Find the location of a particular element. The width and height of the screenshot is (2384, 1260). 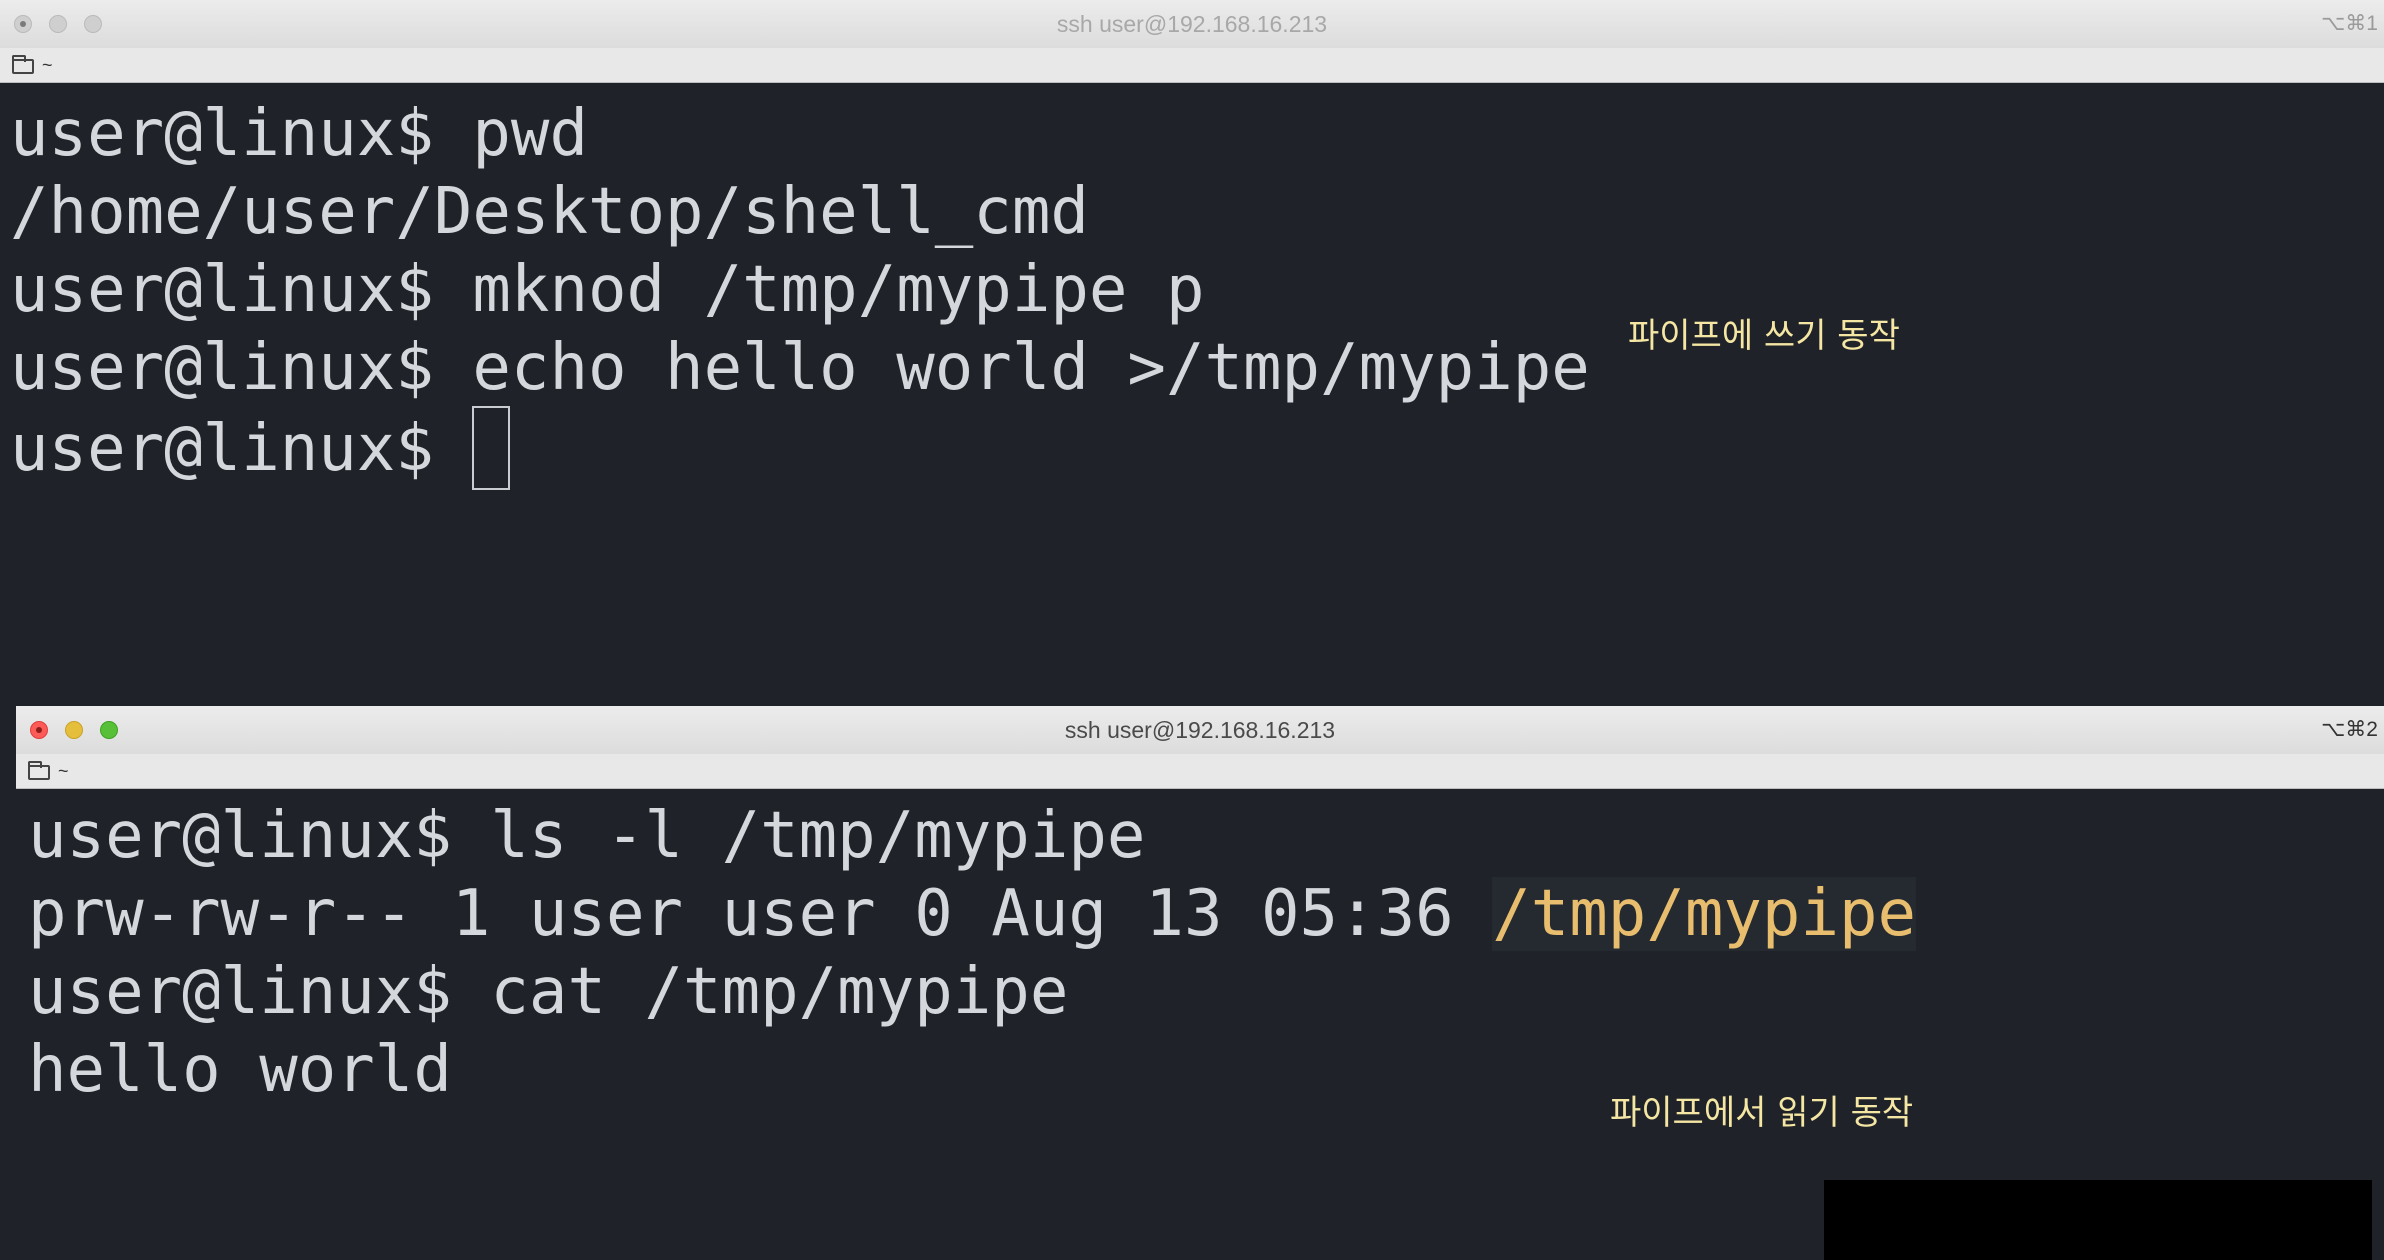

output: prw-rw-r-- 1 user user 0 Aug 13 05:36 is located at coordinates (760, 914).